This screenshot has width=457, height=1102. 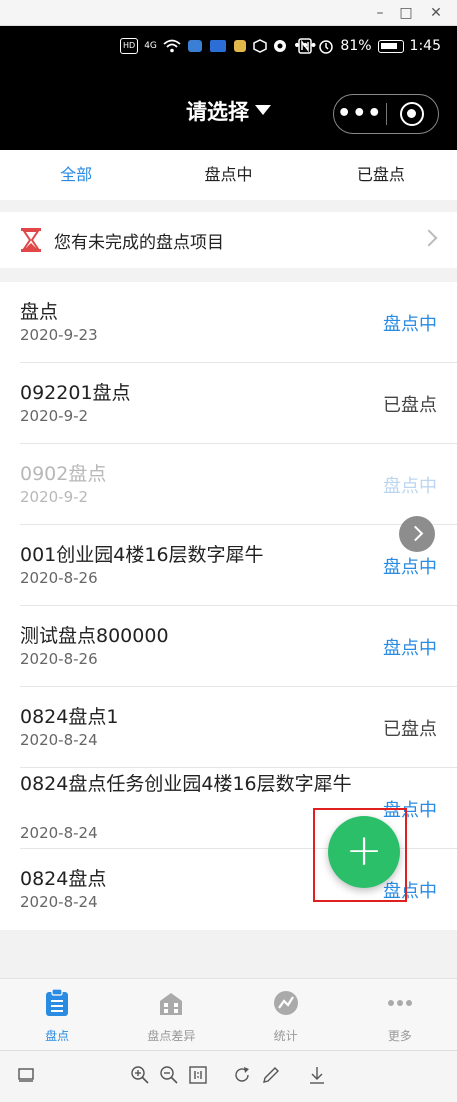 I want to click on tab-in-progress: 盘点中, so click(x=228, y=175).